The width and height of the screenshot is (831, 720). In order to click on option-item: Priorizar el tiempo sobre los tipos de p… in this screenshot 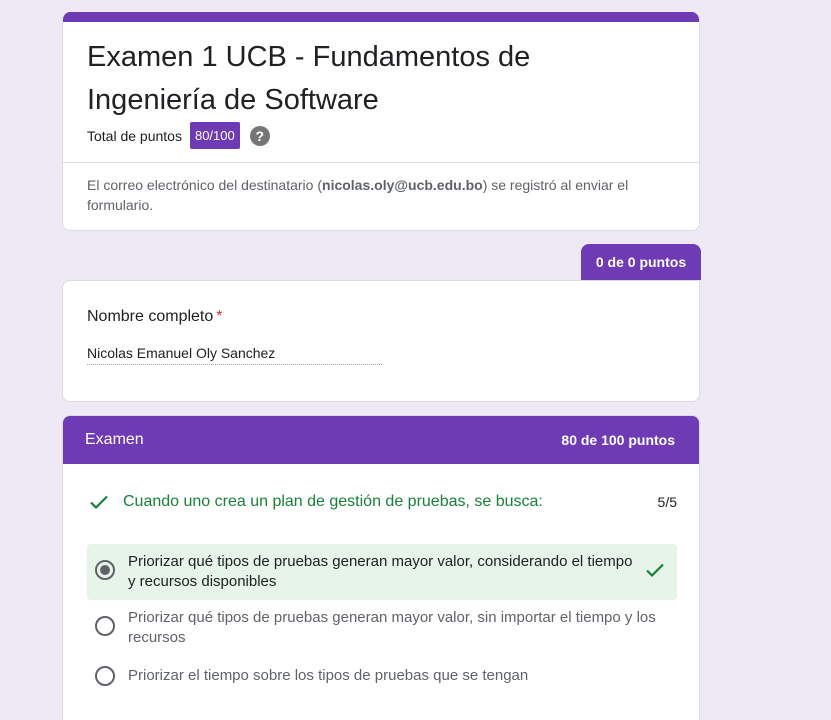, I will do `click(382, 676)`.